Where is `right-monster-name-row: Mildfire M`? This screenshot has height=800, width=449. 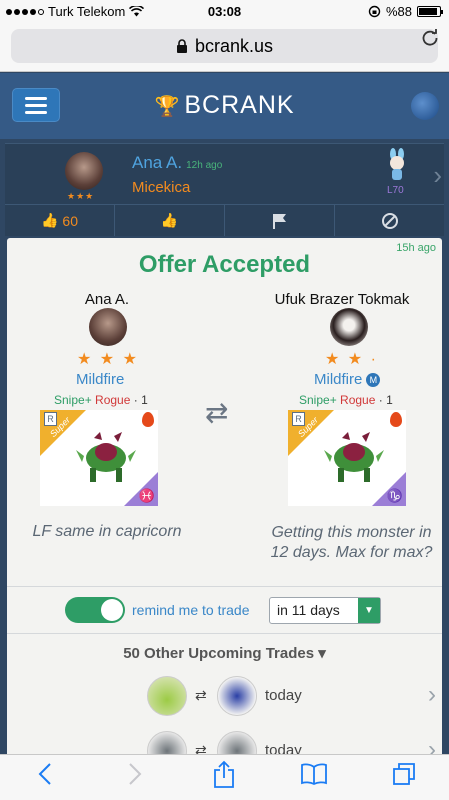
right-monster-name-row: Mildfire M is located at coordinates (347, 379).